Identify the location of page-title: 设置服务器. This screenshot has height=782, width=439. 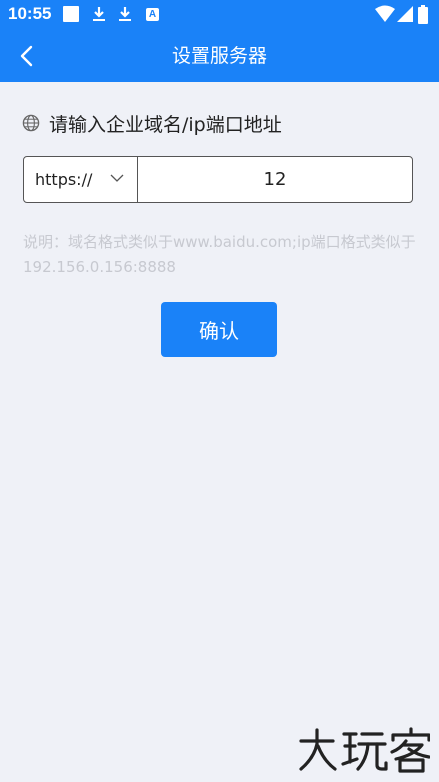
(219, 56).